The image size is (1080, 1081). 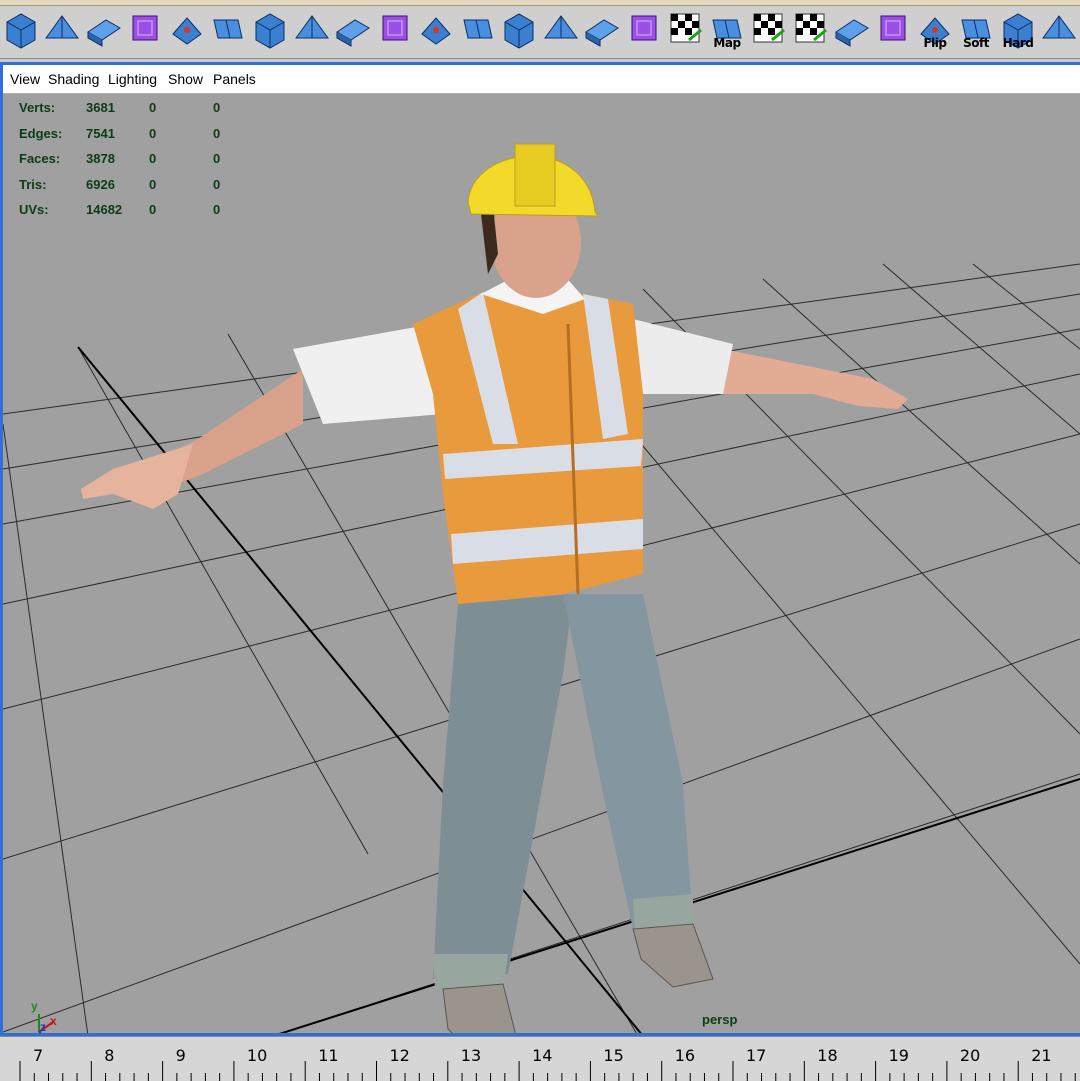 What do you see at coordinates (613, 1055) in the screenshot?
I see `time-tick-label: 15` at bounding box center [613, 1055].